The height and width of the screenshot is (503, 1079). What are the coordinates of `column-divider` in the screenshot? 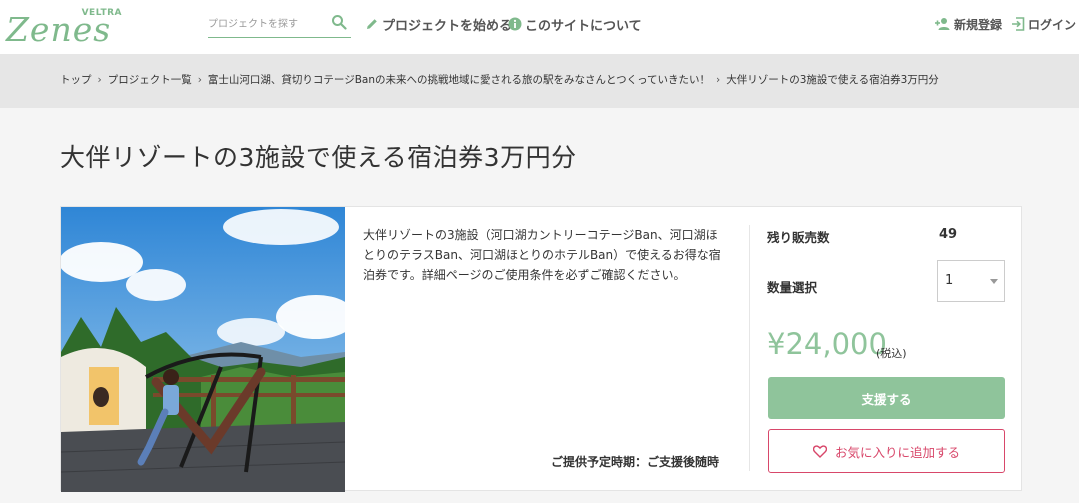 It's located at (749, 348).